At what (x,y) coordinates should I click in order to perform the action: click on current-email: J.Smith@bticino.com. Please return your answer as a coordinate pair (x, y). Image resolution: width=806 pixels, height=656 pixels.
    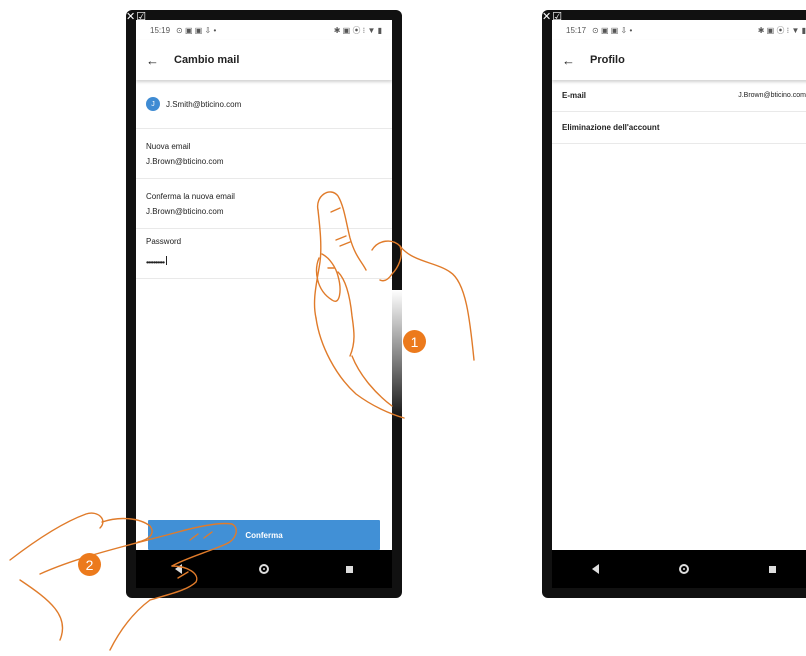
    Looking at the image, I should click on (204, 104).